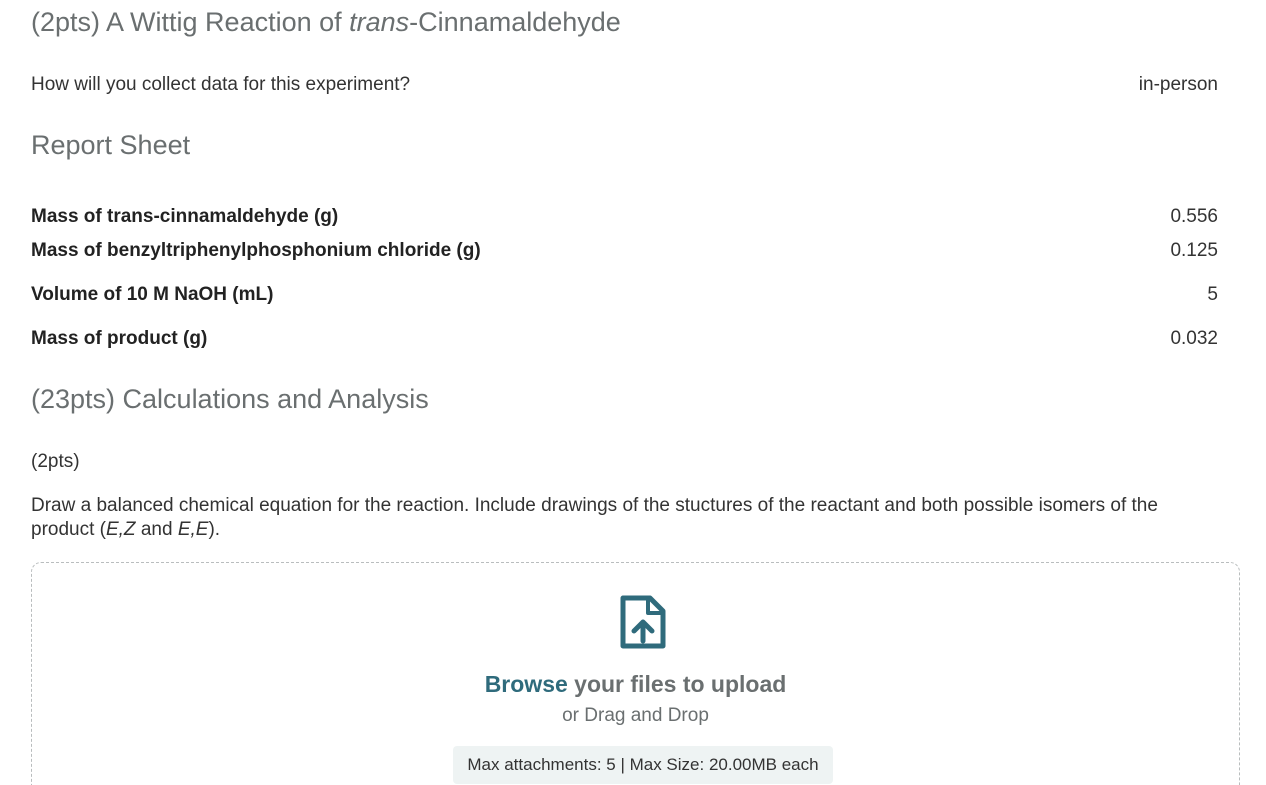 The height and width of the screenshot is (785, 1266). What do you see at coordinates (515, 22) in the screenshot?
I see `title-suffix: -Cinnamaldehyde` at bounding box center [515, 22].